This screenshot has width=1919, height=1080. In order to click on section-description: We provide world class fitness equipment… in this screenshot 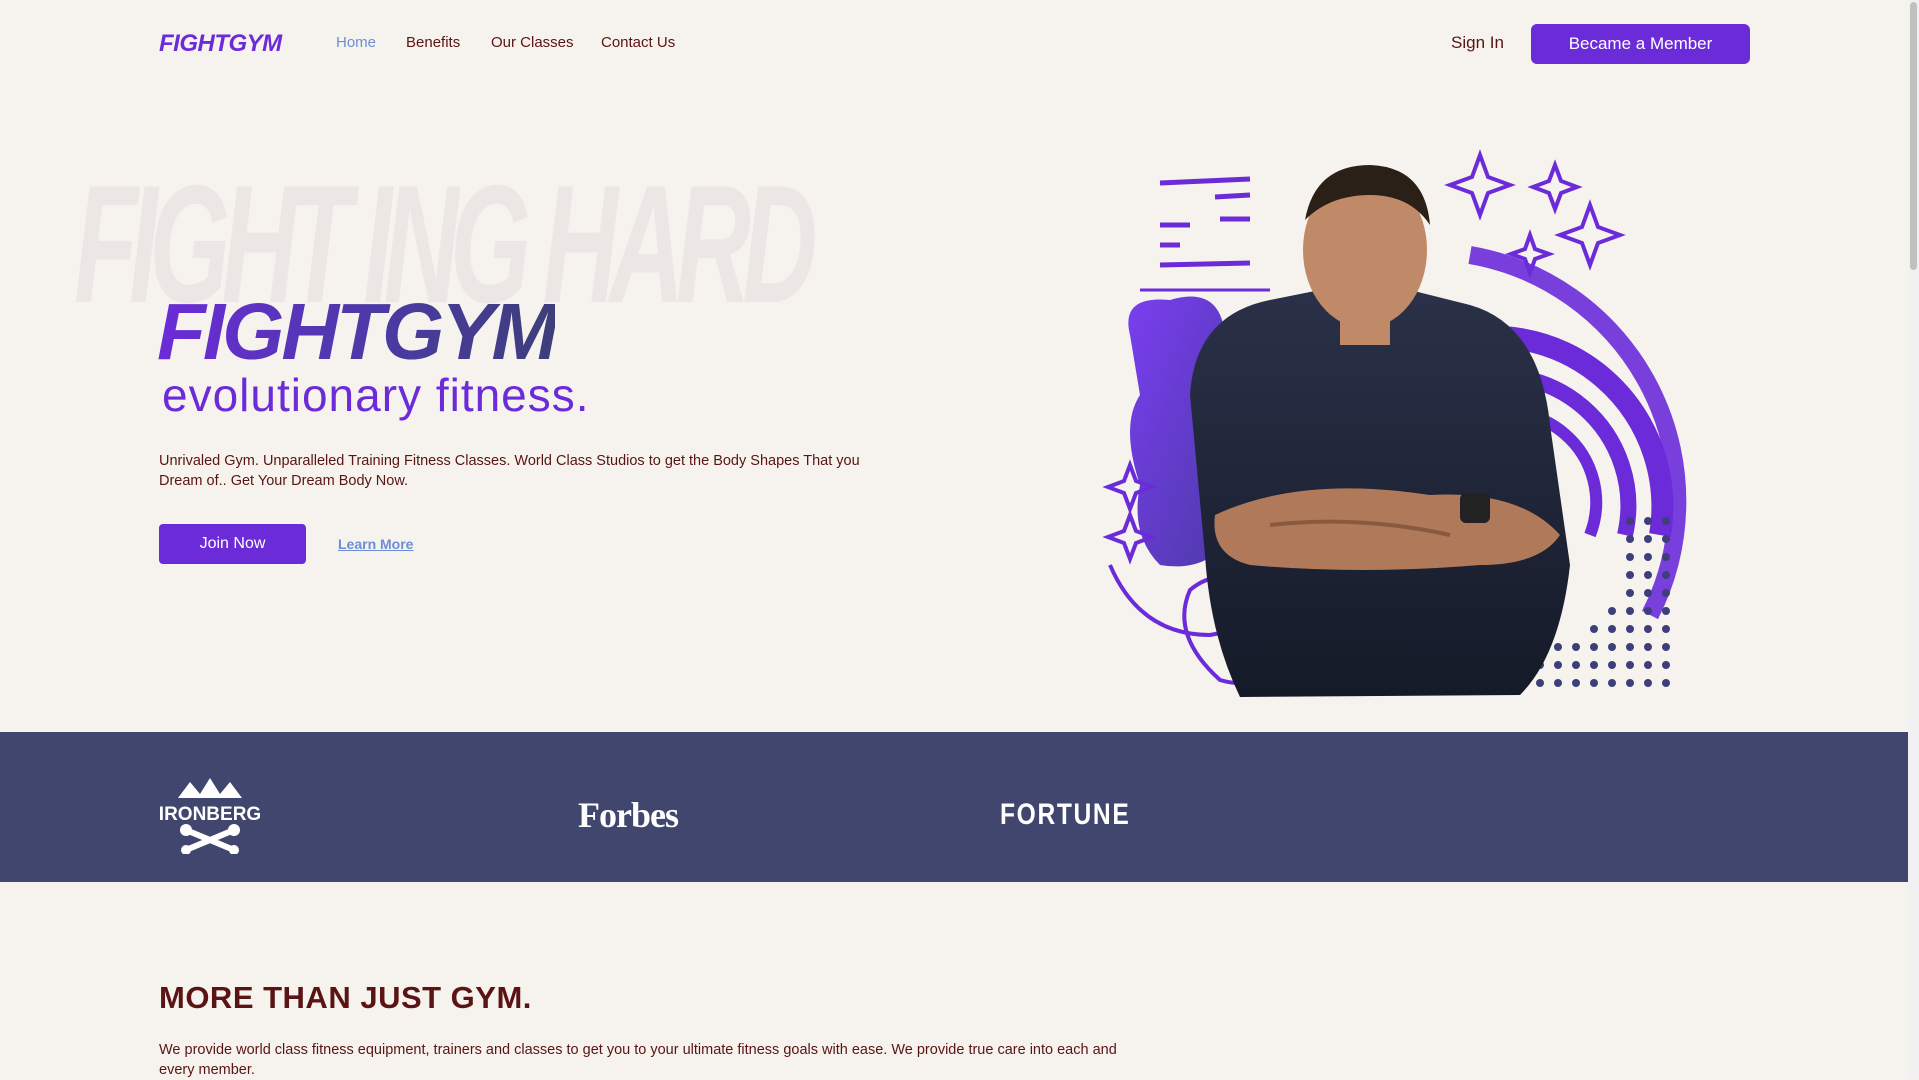, I will do `click(638, 1060)`.